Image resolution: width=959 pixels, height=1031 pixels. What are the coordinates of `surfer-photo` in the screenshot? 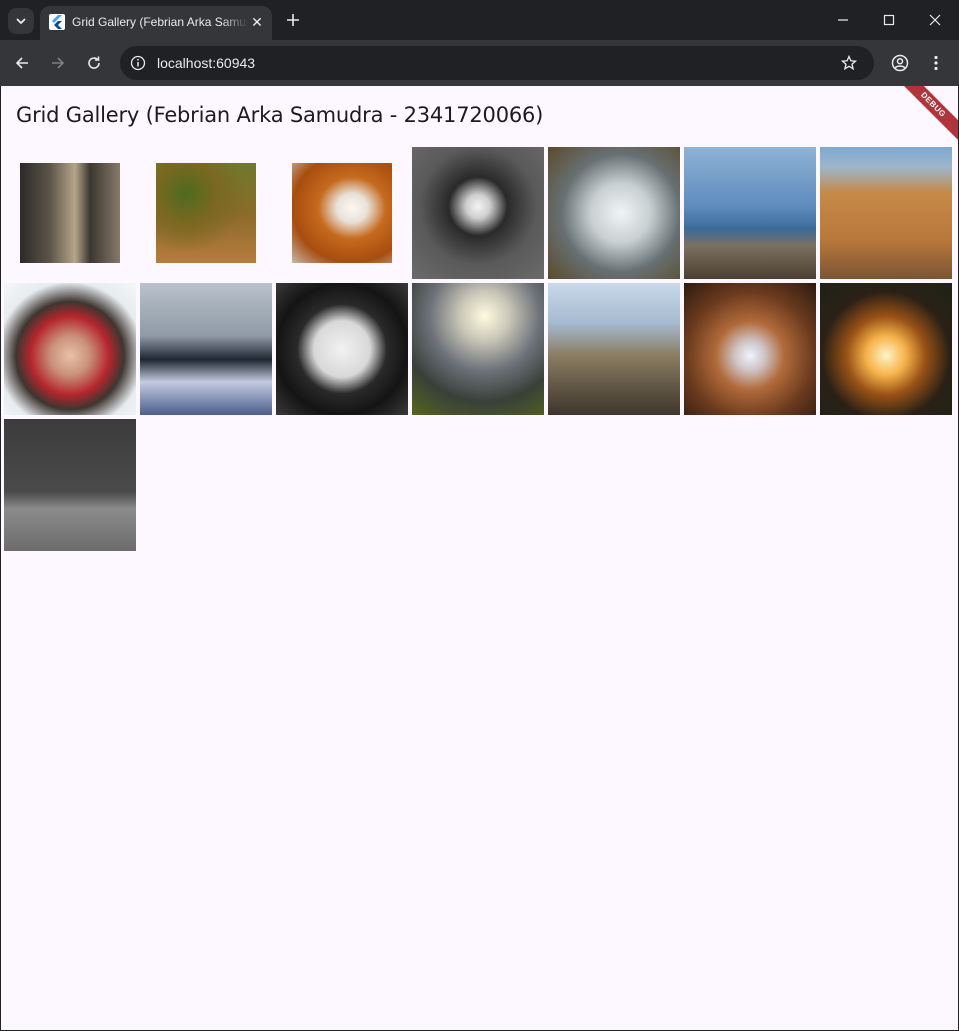 It's located at (614, 213).